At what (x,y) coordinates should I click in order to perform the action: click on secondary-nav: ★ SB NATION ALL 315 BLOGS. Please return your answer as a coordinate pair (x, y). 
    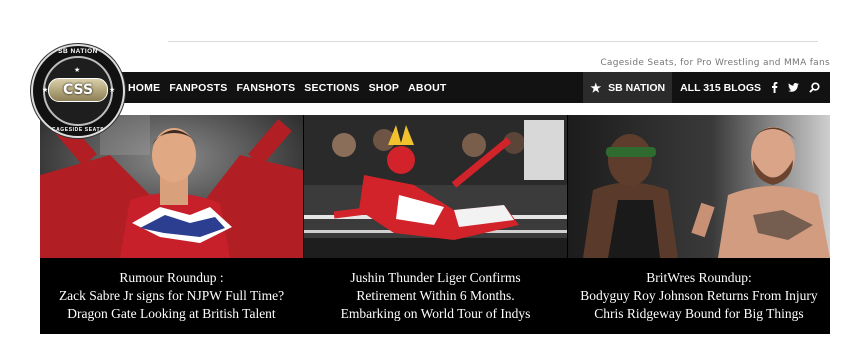
    Looking at the image, I should click on (706, 87).